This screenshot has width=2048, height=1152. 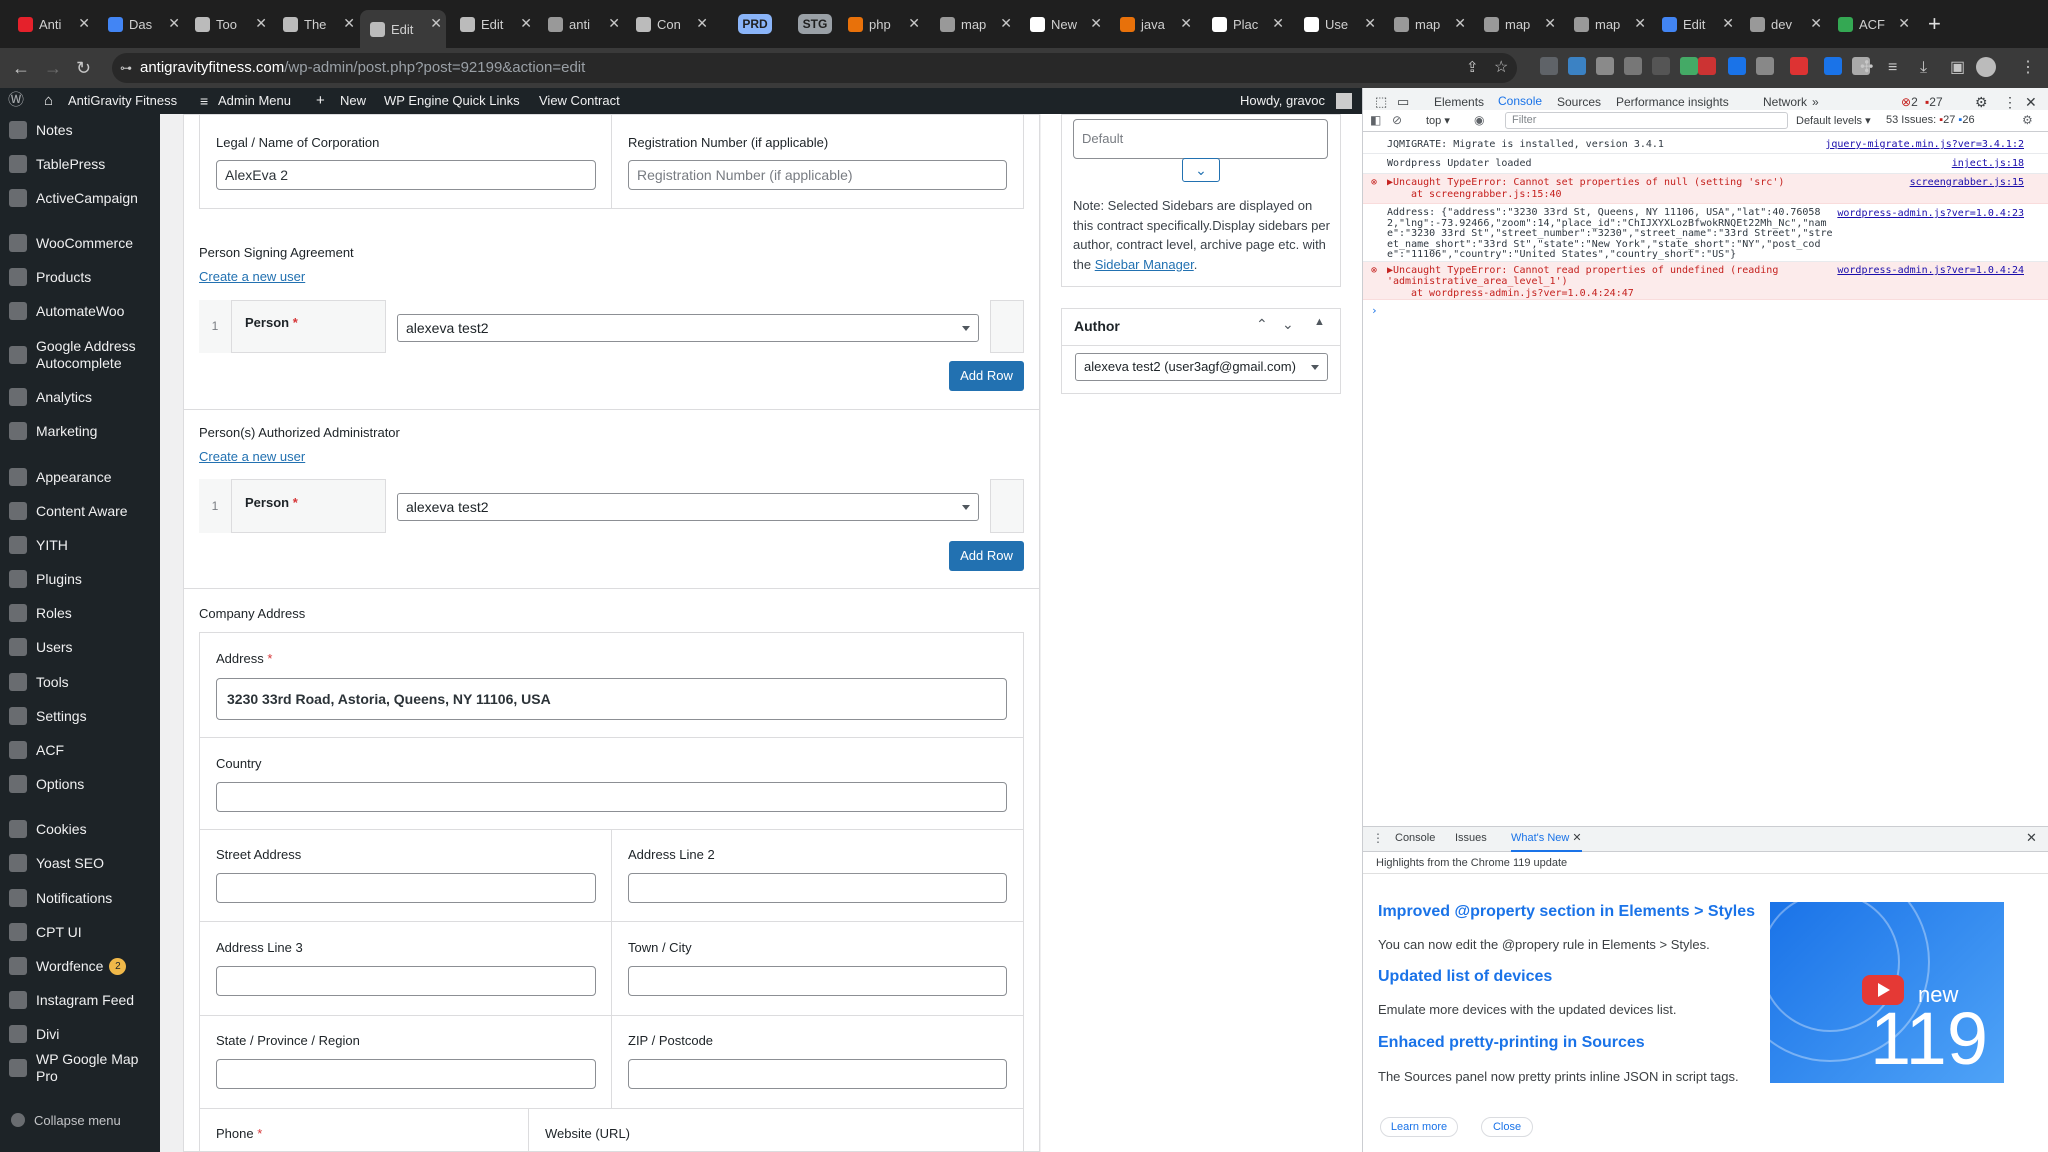 What do you see at coordinates (1871, 24) in the screenshot?
I see `browser-tab: ACF ✕` at bounding box center [1871, 24].